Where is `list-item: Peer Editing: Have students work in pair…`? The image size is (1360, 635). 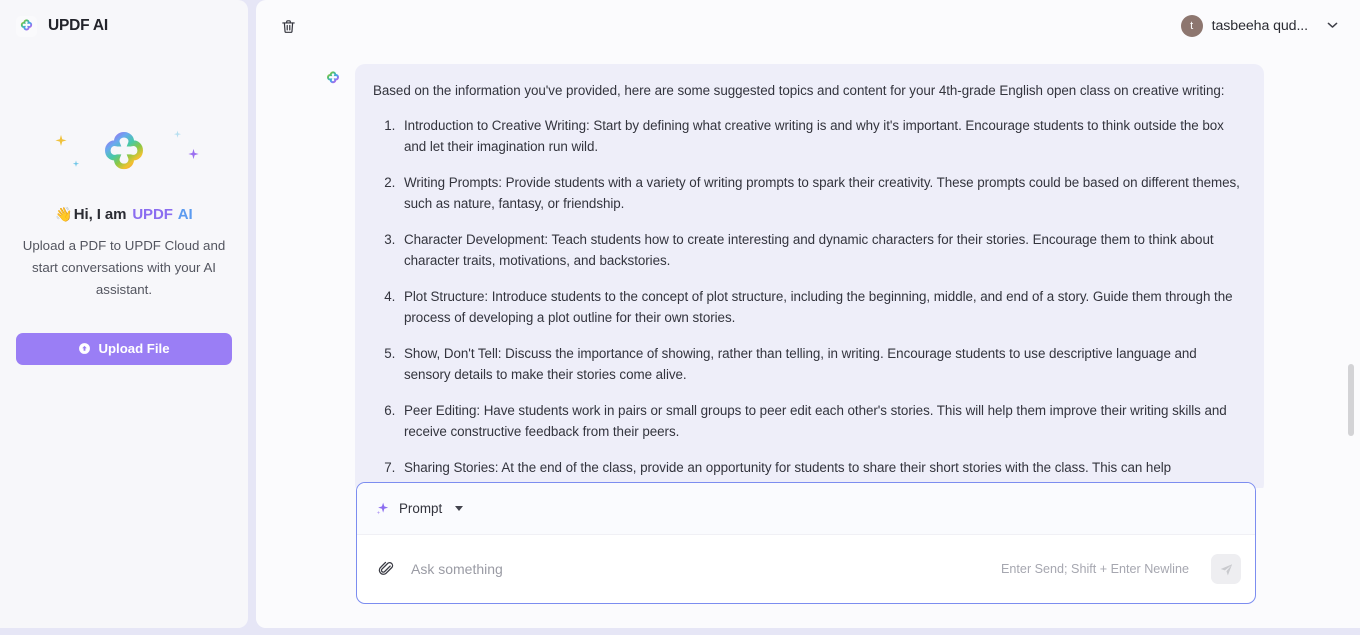
list-item: Peer Editing: Have students work in pair… is located at coordinates (820, 421).